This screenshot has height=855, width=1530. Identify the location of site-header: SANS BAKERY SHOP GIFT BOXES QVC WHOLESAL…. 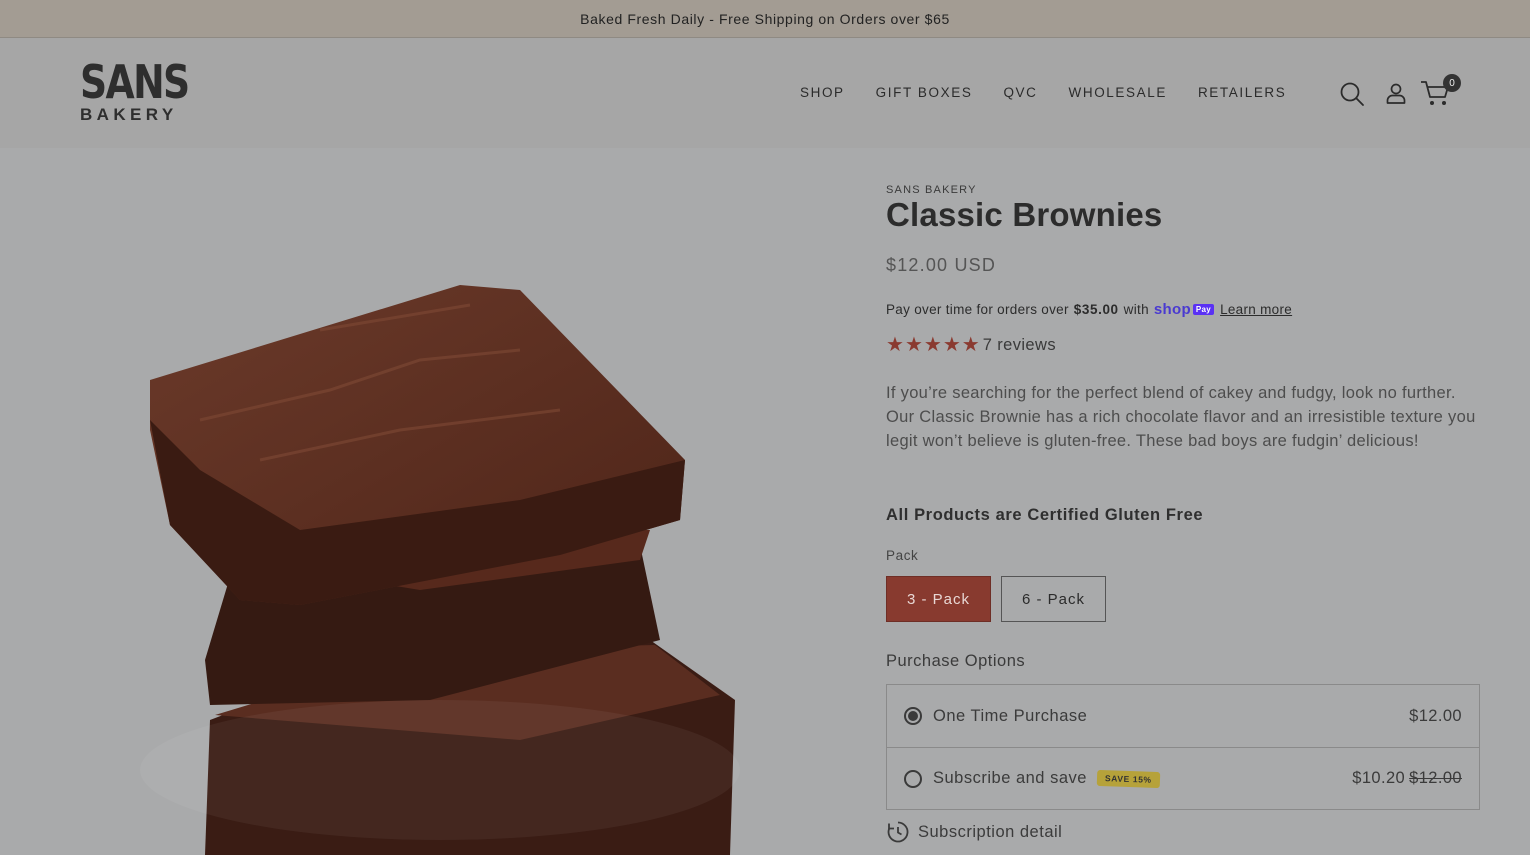
(765, 93).